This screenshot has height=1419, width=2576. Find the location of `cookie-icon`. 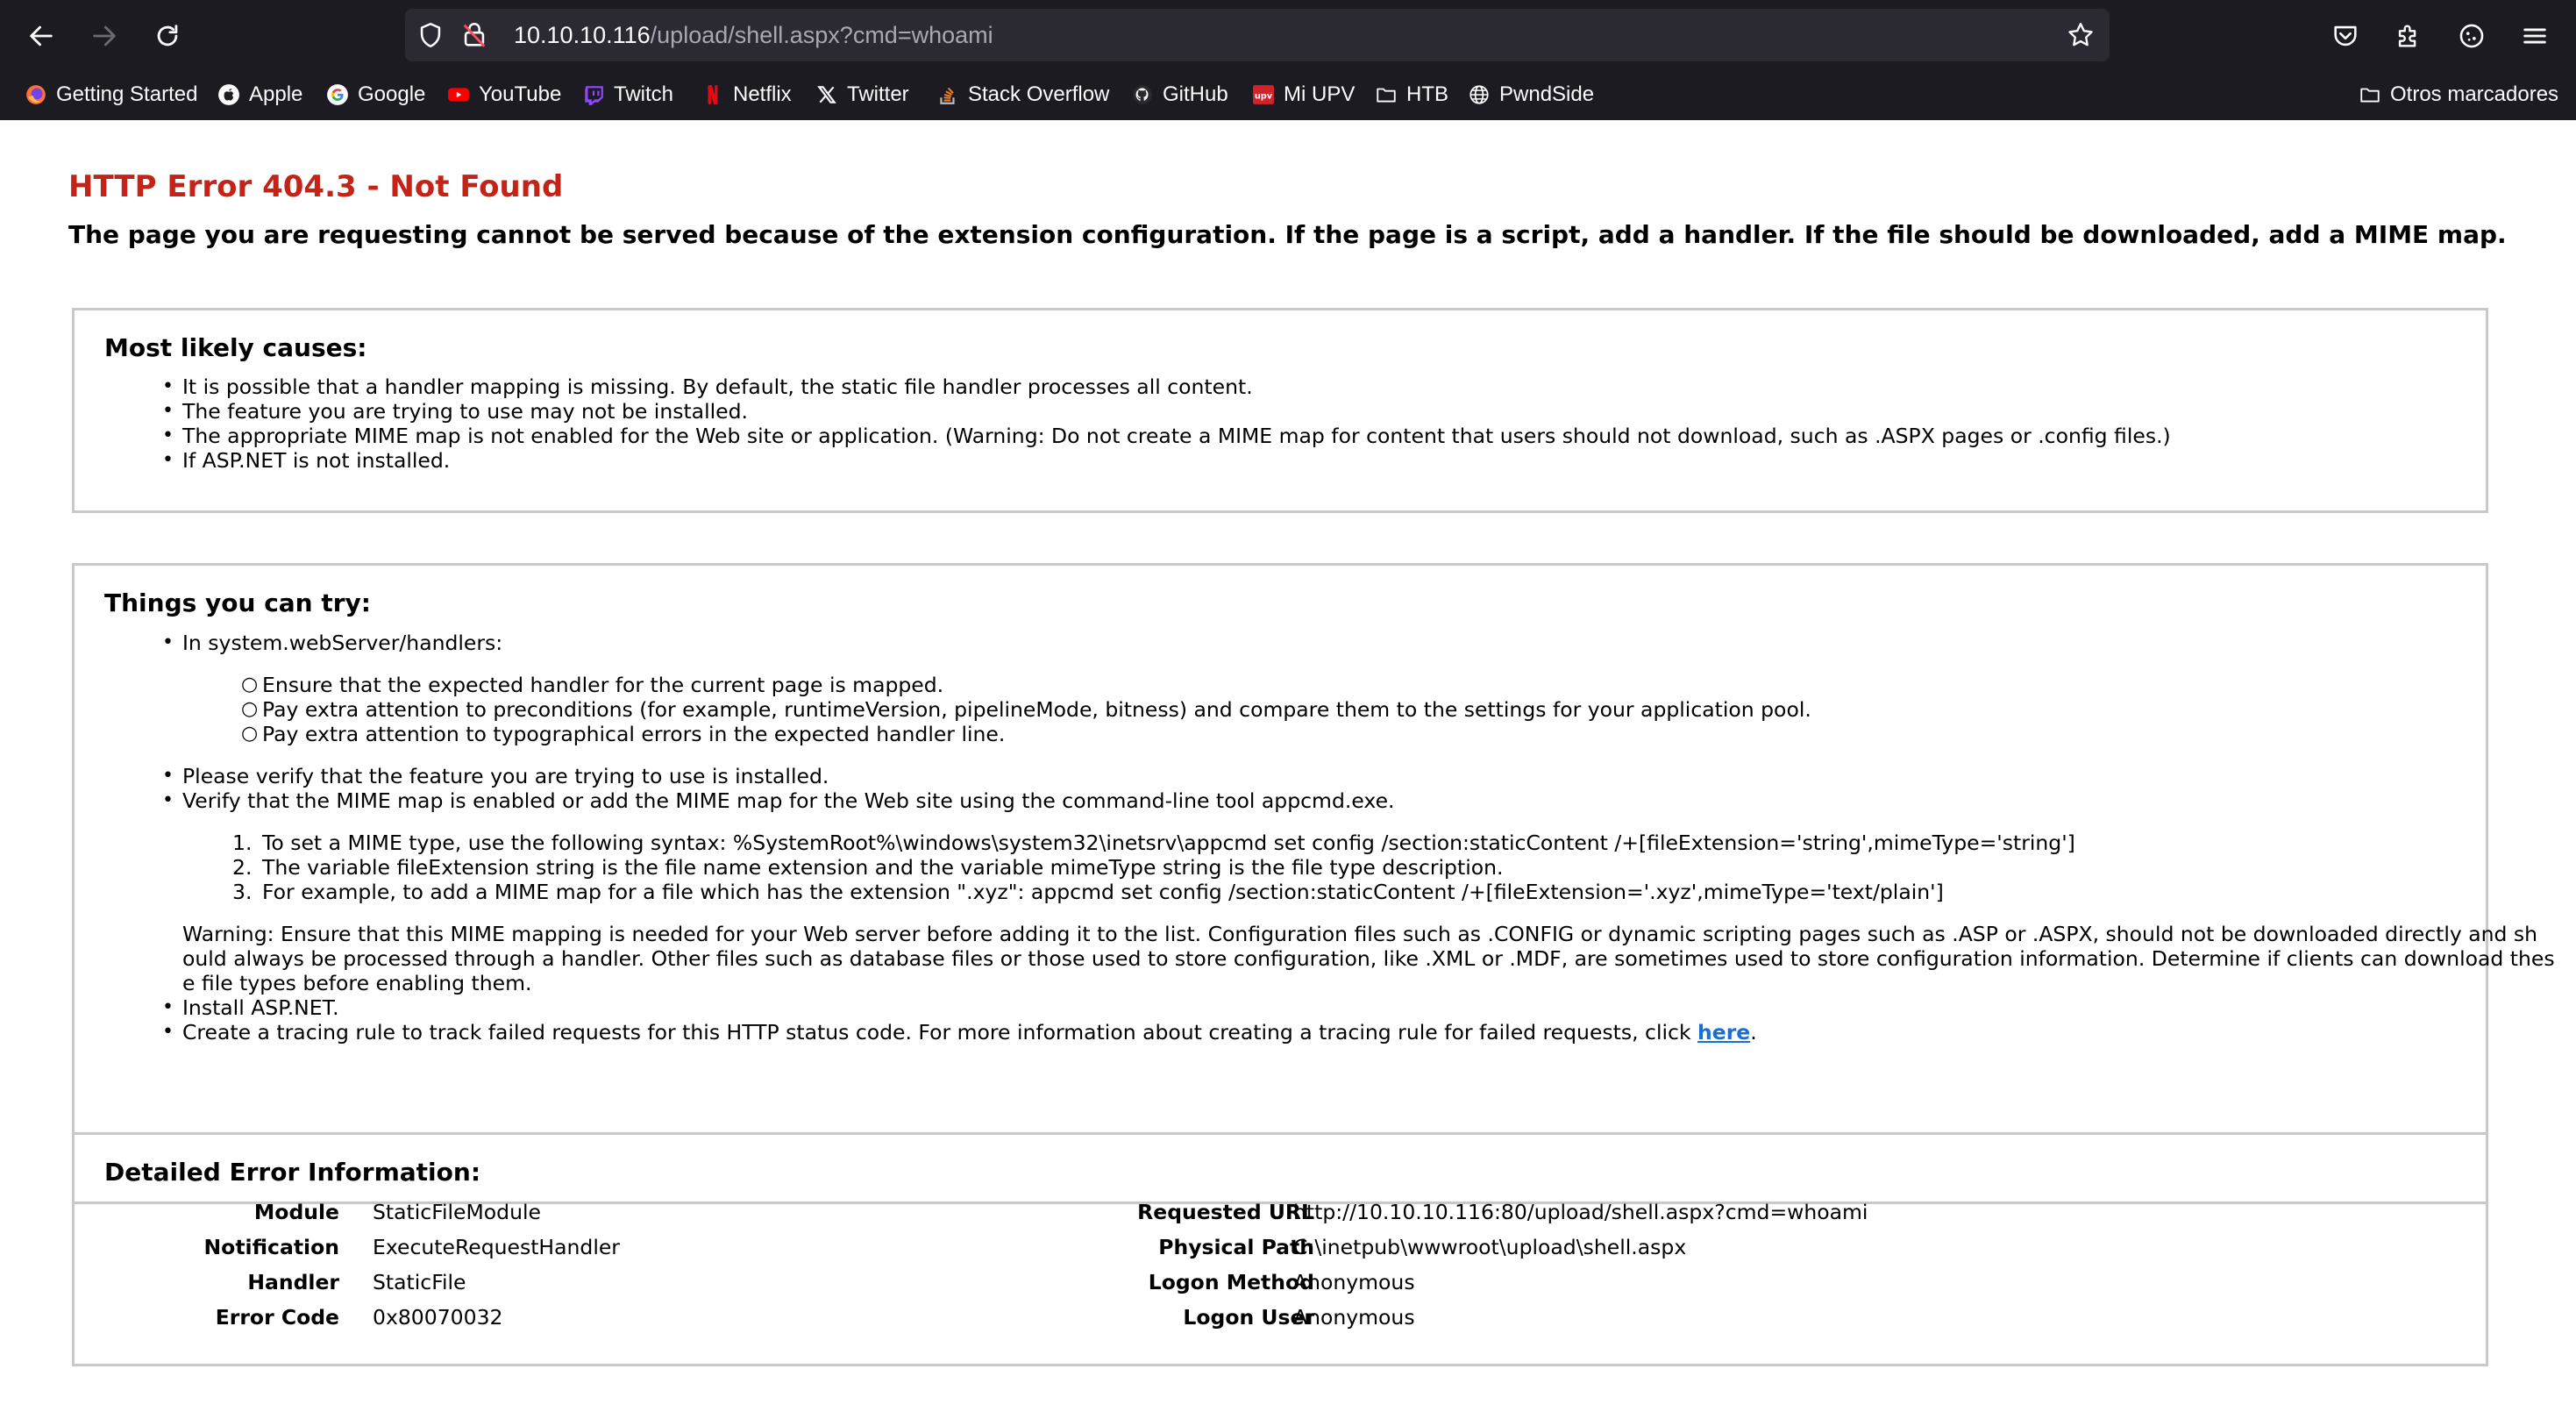

cookie-icon is located at coordinates (2471, 36).